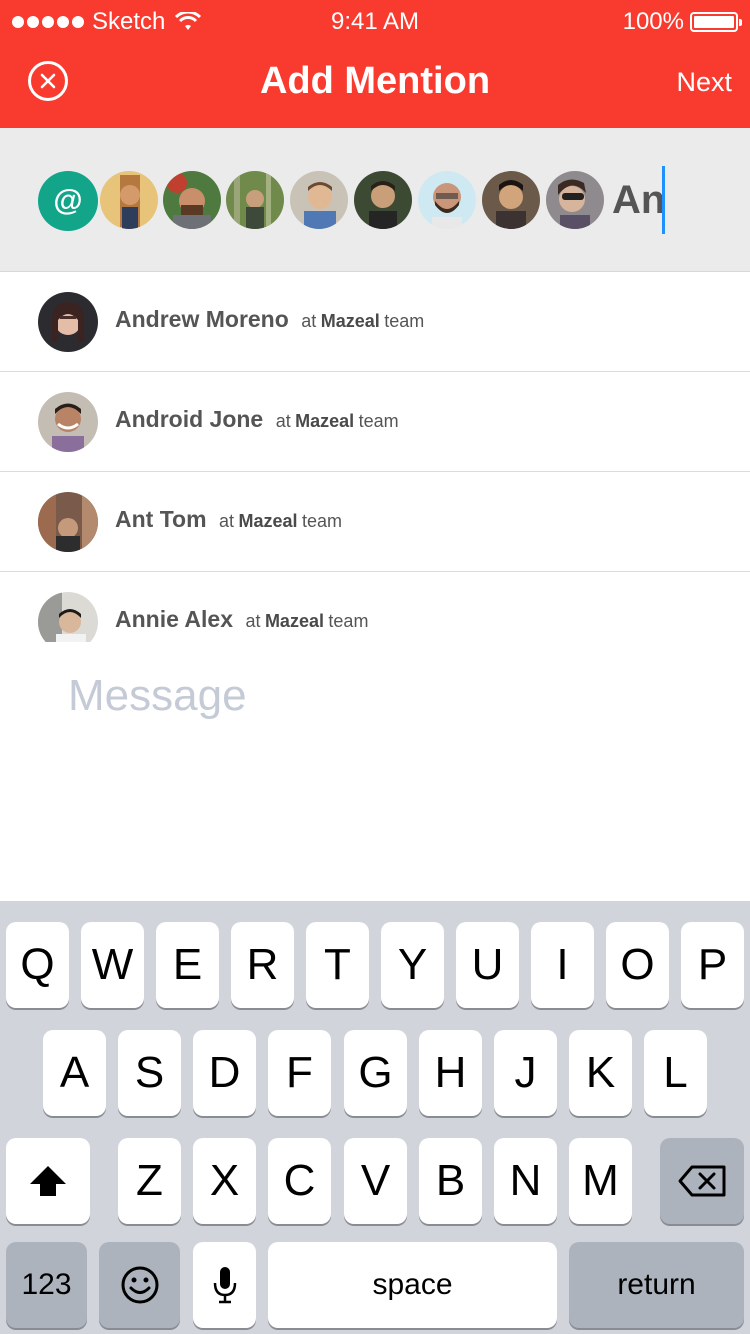  Describe the element at coordinates (299, 1181) in the screenshot. I see `key-c: C` at that location.